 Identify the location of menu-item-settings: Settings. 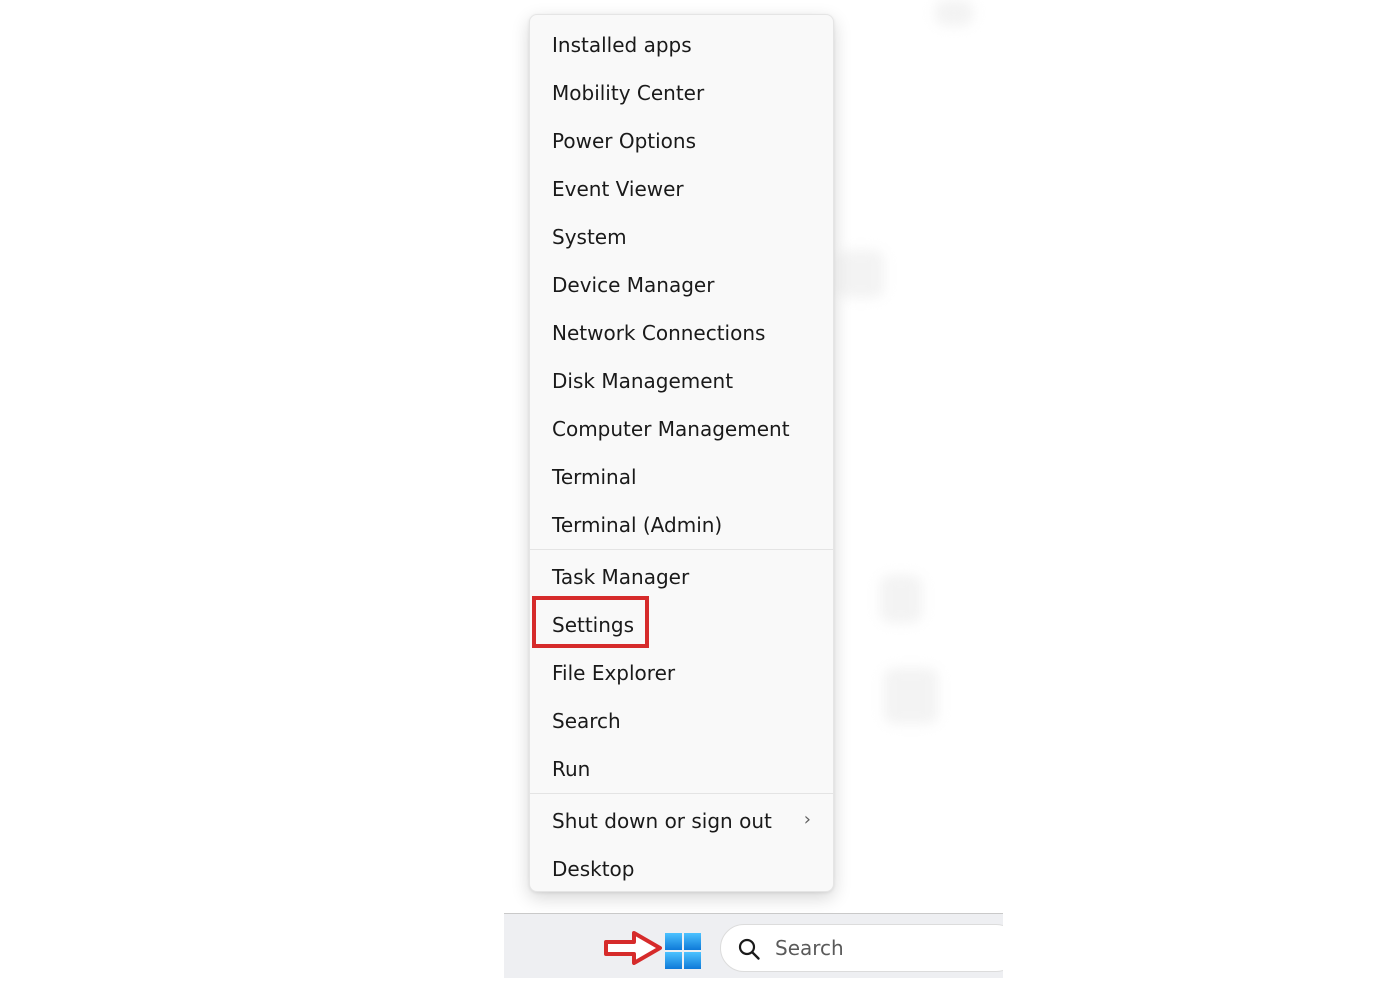
(681, 625).